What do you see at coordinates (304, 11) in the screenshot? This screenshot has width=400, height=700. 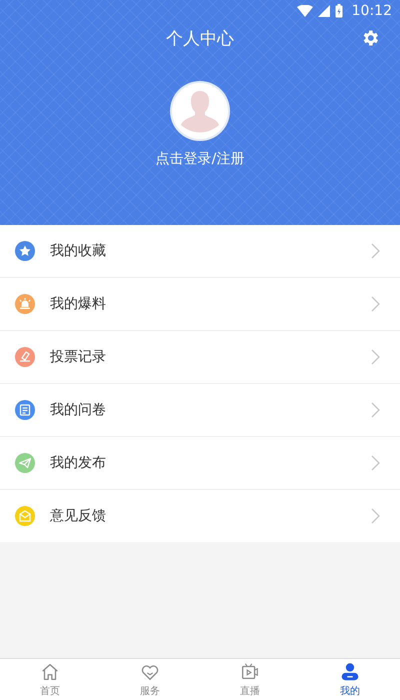 I see `wifi-icon` at bounding box center [304, 11].